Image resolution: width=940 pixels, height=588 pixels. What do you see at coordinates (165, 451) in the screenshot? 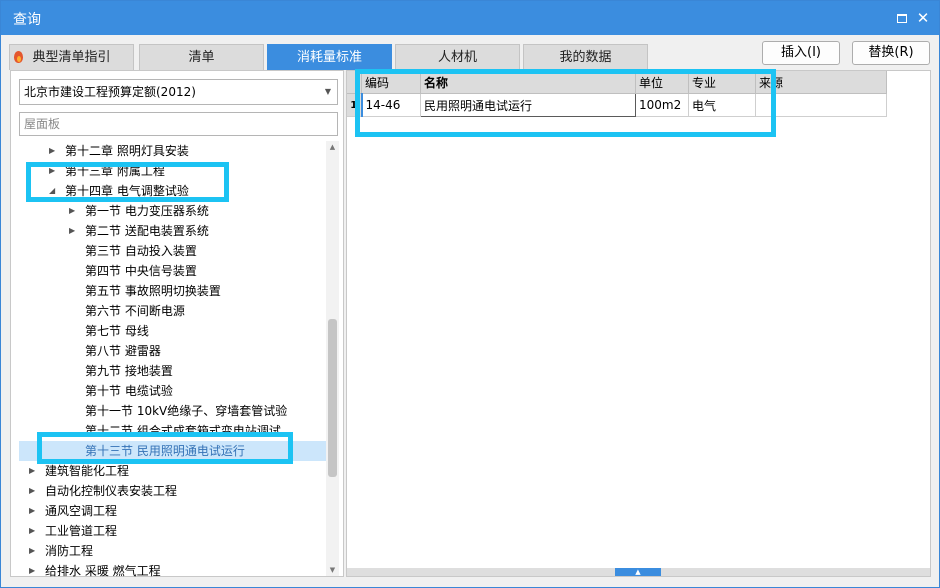
I see `tree-item-label: 第十三节 民用照明通电试运行` at bounding box center [165, 451].